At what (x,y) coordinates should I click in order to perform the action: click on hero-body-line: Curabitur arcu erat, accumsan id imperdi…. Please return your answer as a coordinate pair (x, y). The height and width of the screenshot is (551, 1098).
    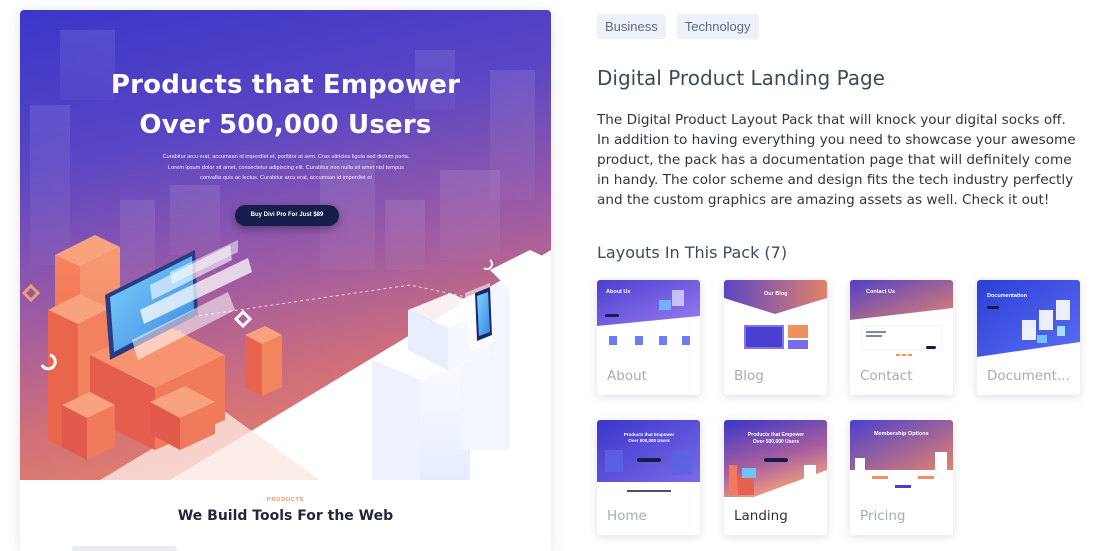
    Looking at the image, I should click on (286, 157).